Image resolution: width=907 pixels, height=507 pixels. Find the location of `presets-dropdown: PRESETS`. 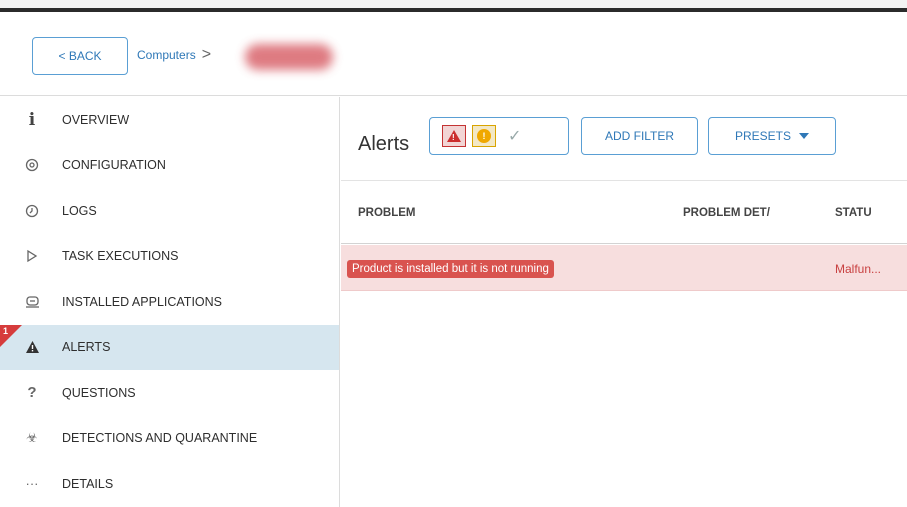

presets-dropdown: PRESETS is located at coordinates (772, 136).